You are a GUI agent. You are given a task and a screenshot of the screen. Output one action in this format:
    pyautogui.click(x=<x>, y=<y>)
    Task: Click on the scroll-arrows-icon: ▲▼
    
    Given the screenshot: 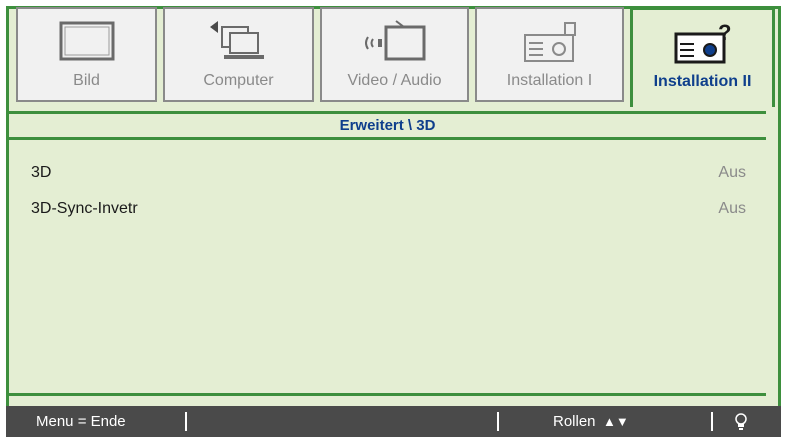 What is the action you would take?
    pyautogui.click(x=616, y=421)
    